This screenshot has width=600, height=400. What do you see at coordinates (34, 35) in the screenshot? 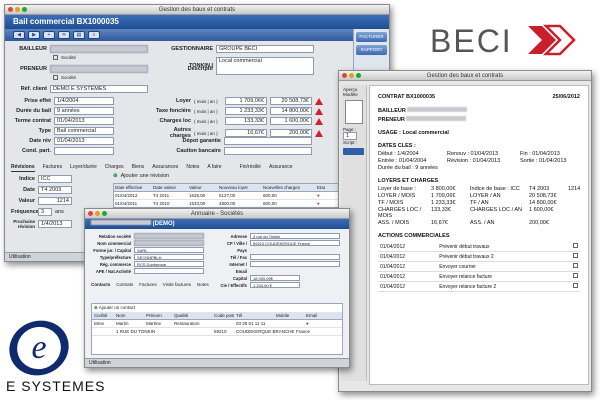
I see `forward-icon: ▶` at bounding box center [34, 35].